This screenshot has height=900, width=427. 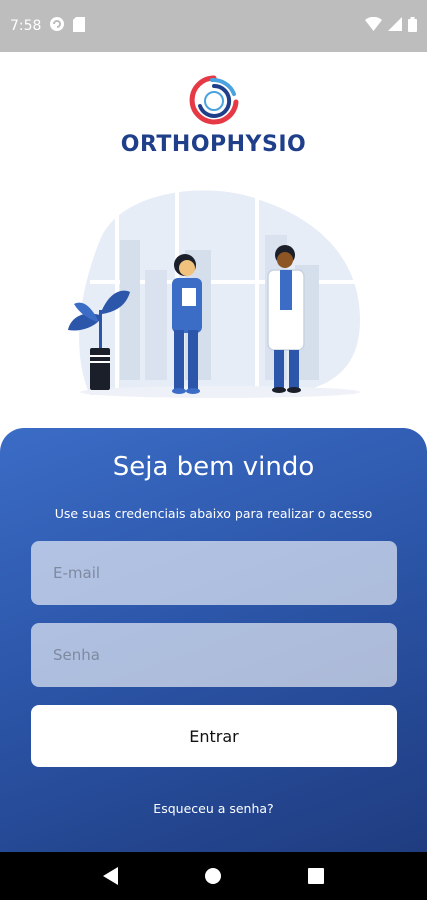 I want to click on app-logo: ORTHOPHYSIO, so click(x=213, y=114).